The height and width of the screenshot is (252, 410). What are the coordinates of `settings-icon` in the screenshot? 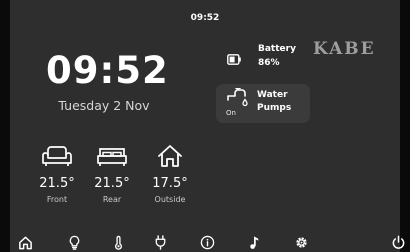 It's located at (301, 242).